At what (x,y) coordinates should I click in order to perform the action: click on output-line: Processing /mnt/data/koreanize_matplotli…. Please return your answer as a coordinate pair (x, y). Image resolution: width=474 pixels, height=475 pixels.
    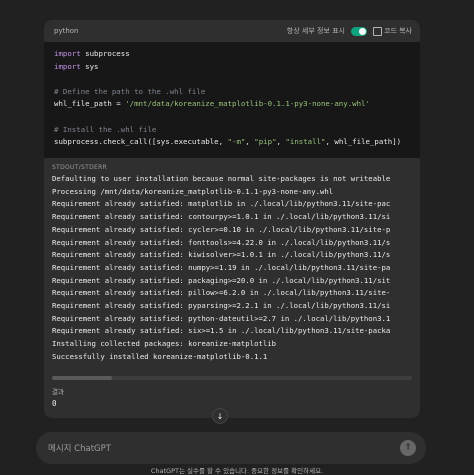
    Looking at the image, I should click on (193, 191).